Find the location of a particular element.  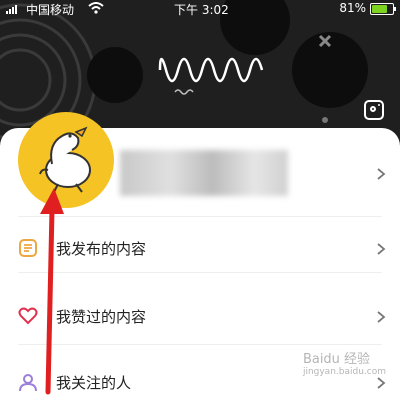

menu-item-label: 我关注的人 is located at coordinates (94, 383).